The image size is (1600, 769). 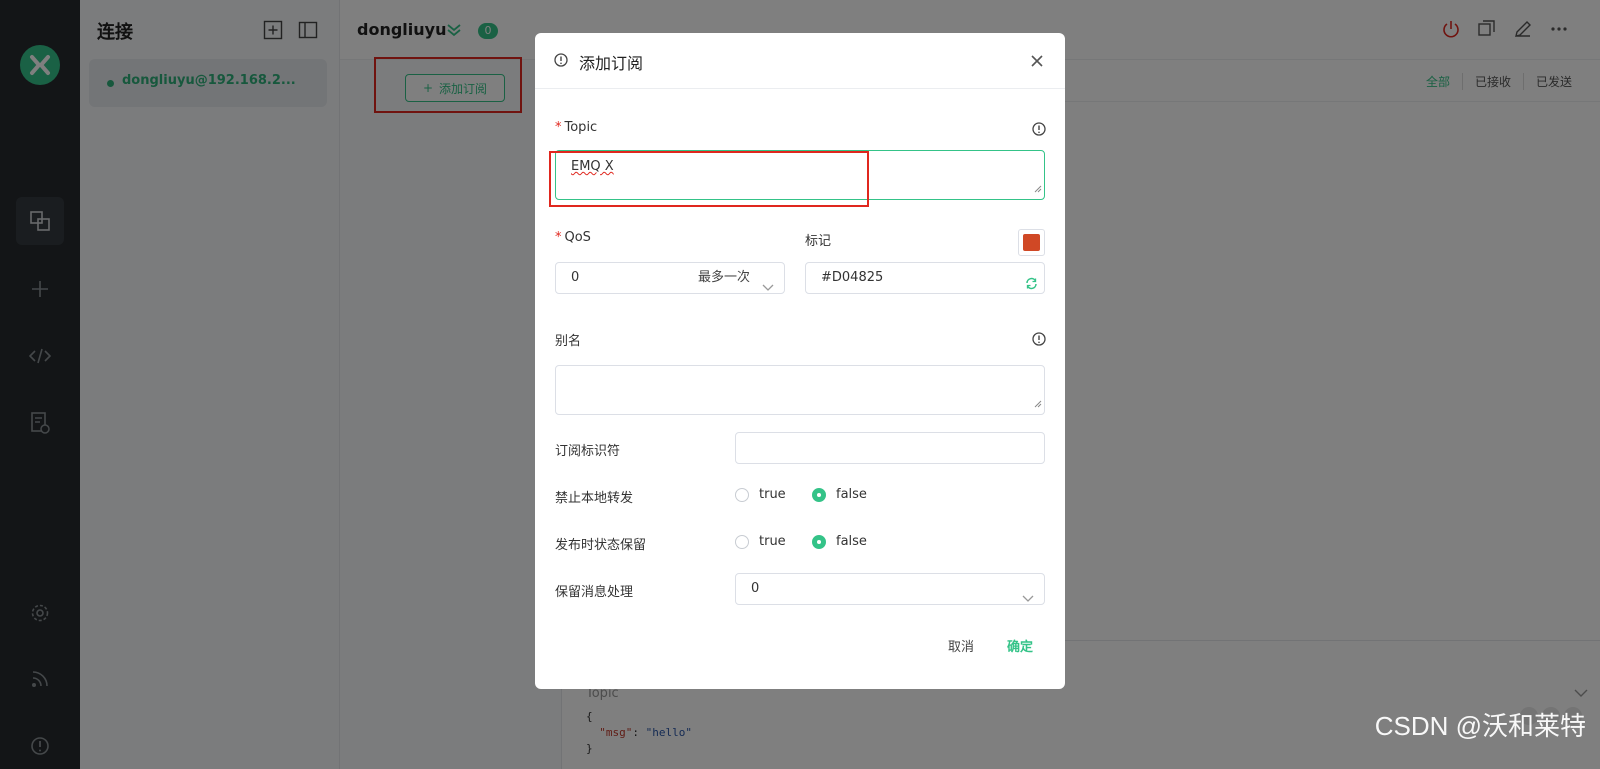 I want to click on color-swatch, so click(x=1031, y=242).